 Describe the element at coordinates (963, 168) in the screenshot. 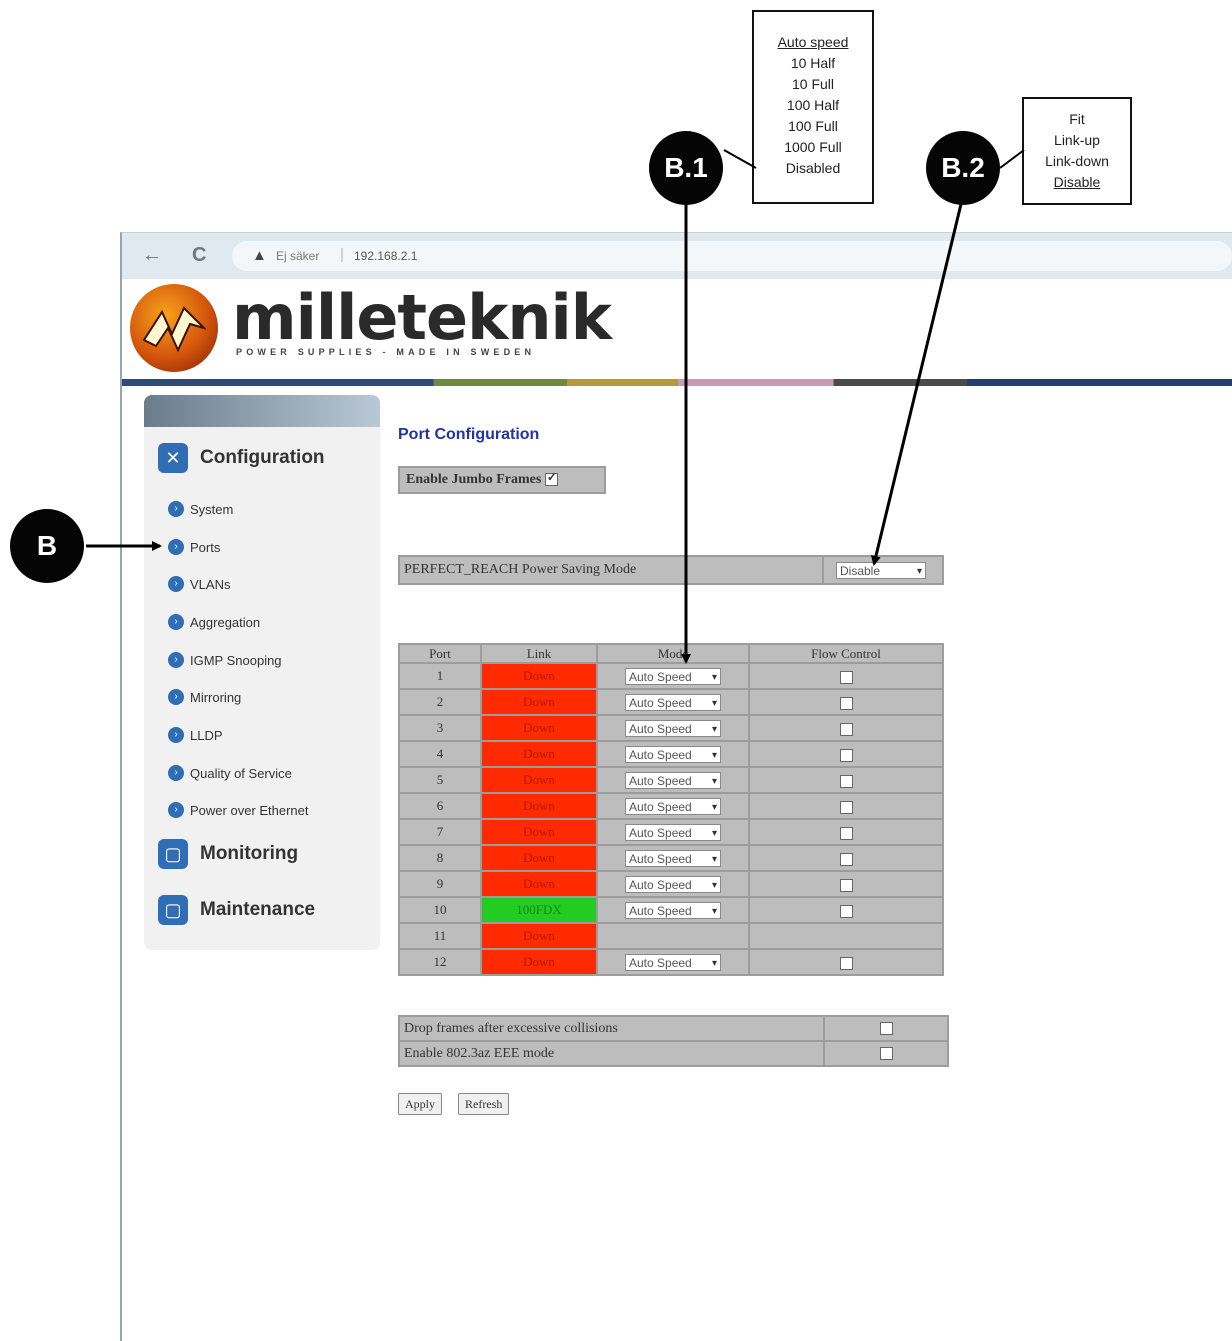

I see `callout-badge-b2: B.2` at that location.